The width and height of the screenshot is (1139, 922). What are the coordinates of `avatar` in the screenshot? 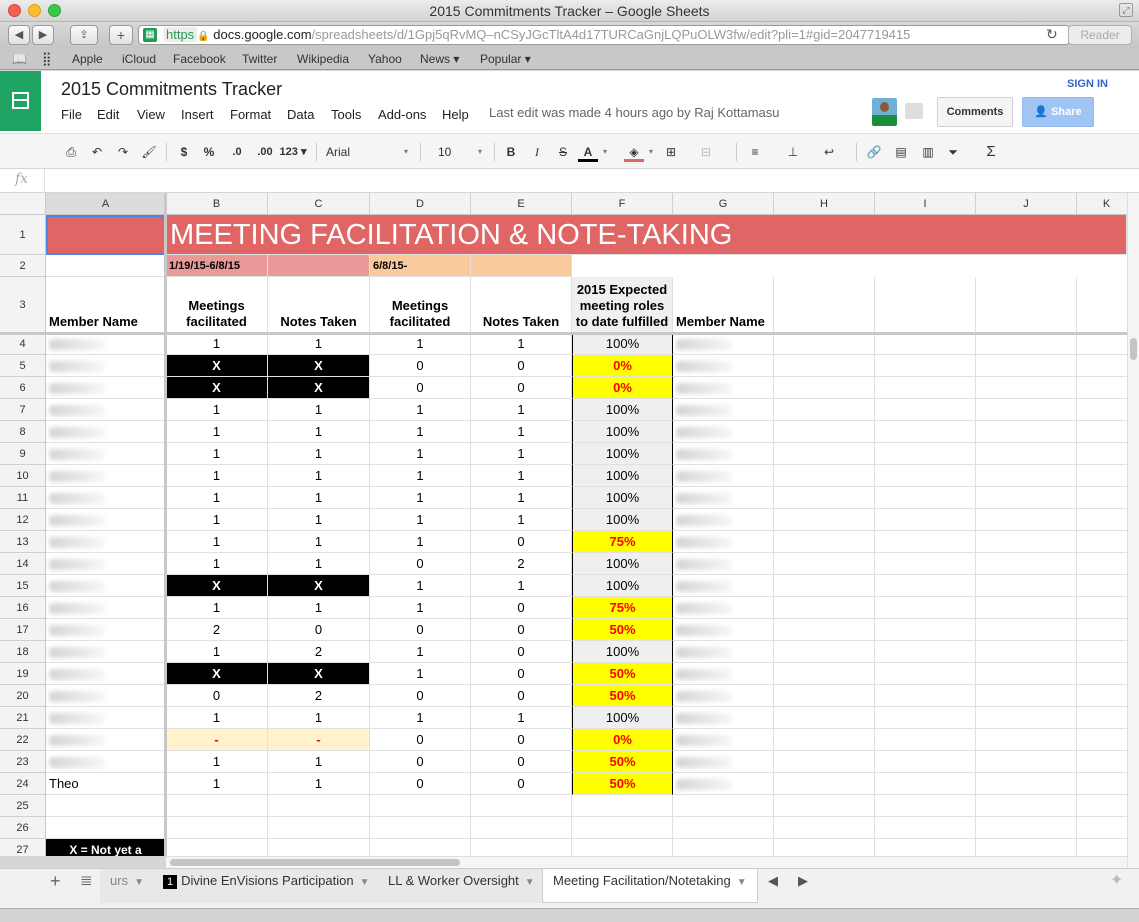 It's located at (884, 112).